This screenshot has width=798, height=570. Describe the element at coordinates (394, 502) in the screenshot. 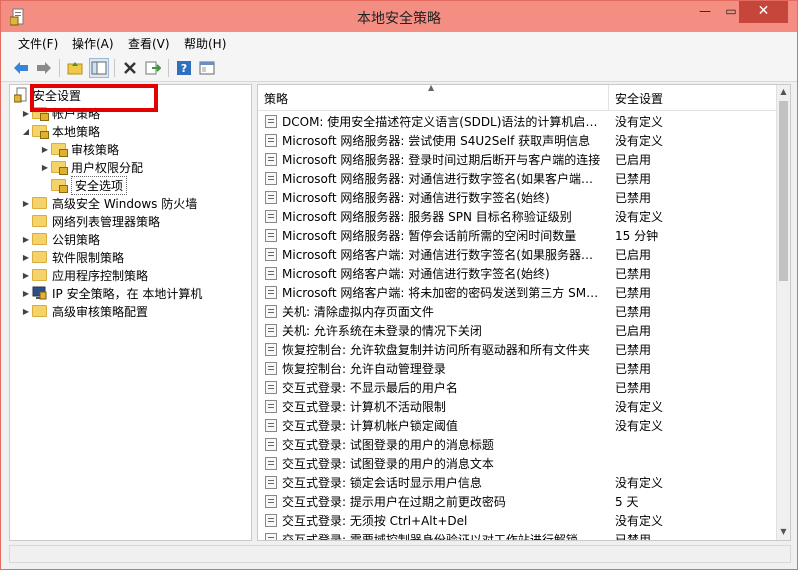

I see `policy-name: 交互式登录: 提示用户在过期之前更改密码` at that location.